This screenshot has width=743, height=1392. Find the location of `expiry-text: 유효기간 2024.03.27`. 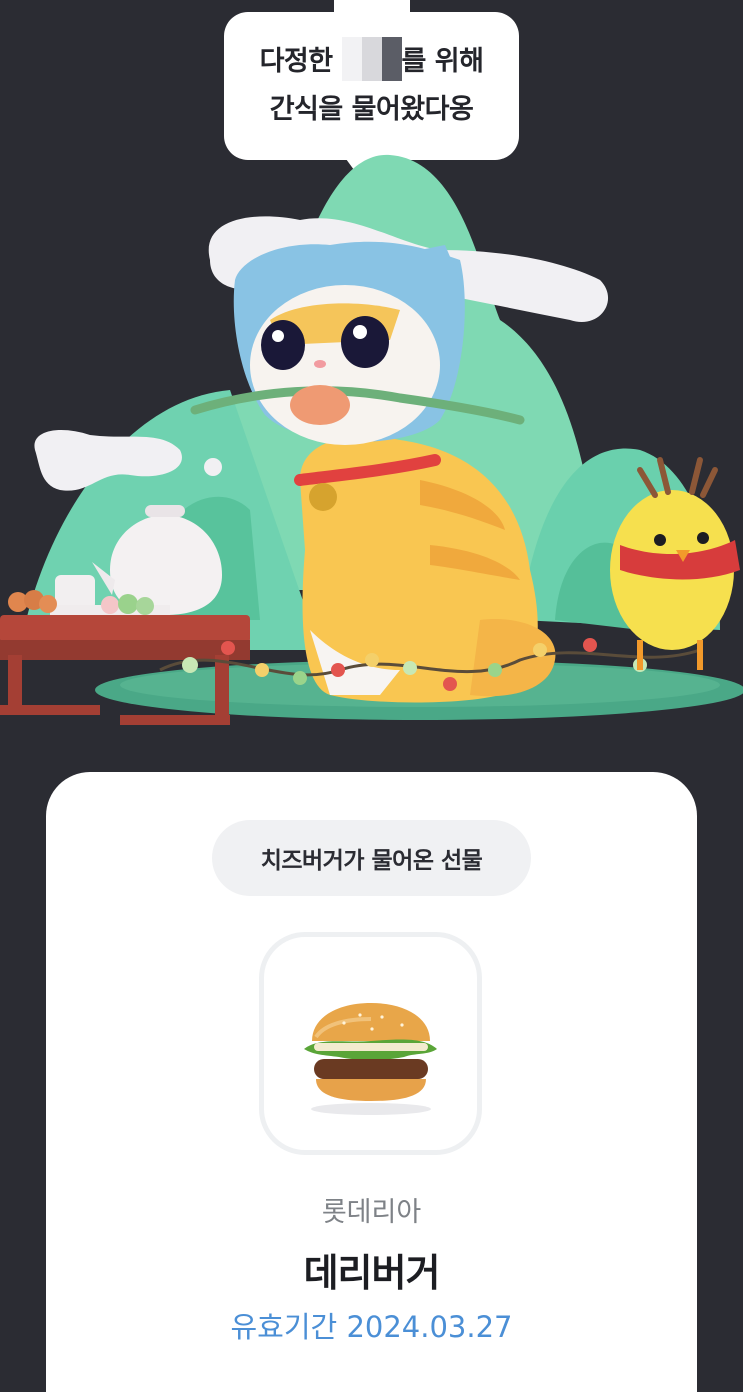

expiry-text: 유효기간 2024.03.27 is located at coordinates (371, 1325).